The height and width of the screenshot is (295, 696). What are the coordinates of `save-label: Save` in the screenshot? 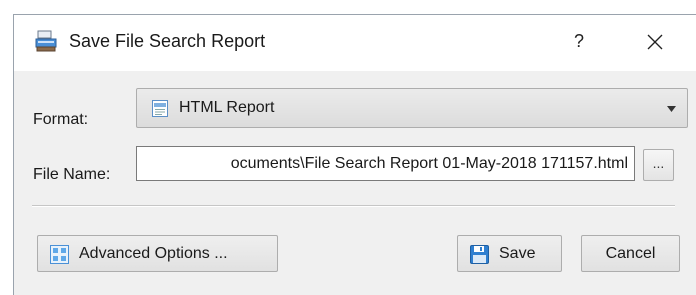 It's located at (517, 253).